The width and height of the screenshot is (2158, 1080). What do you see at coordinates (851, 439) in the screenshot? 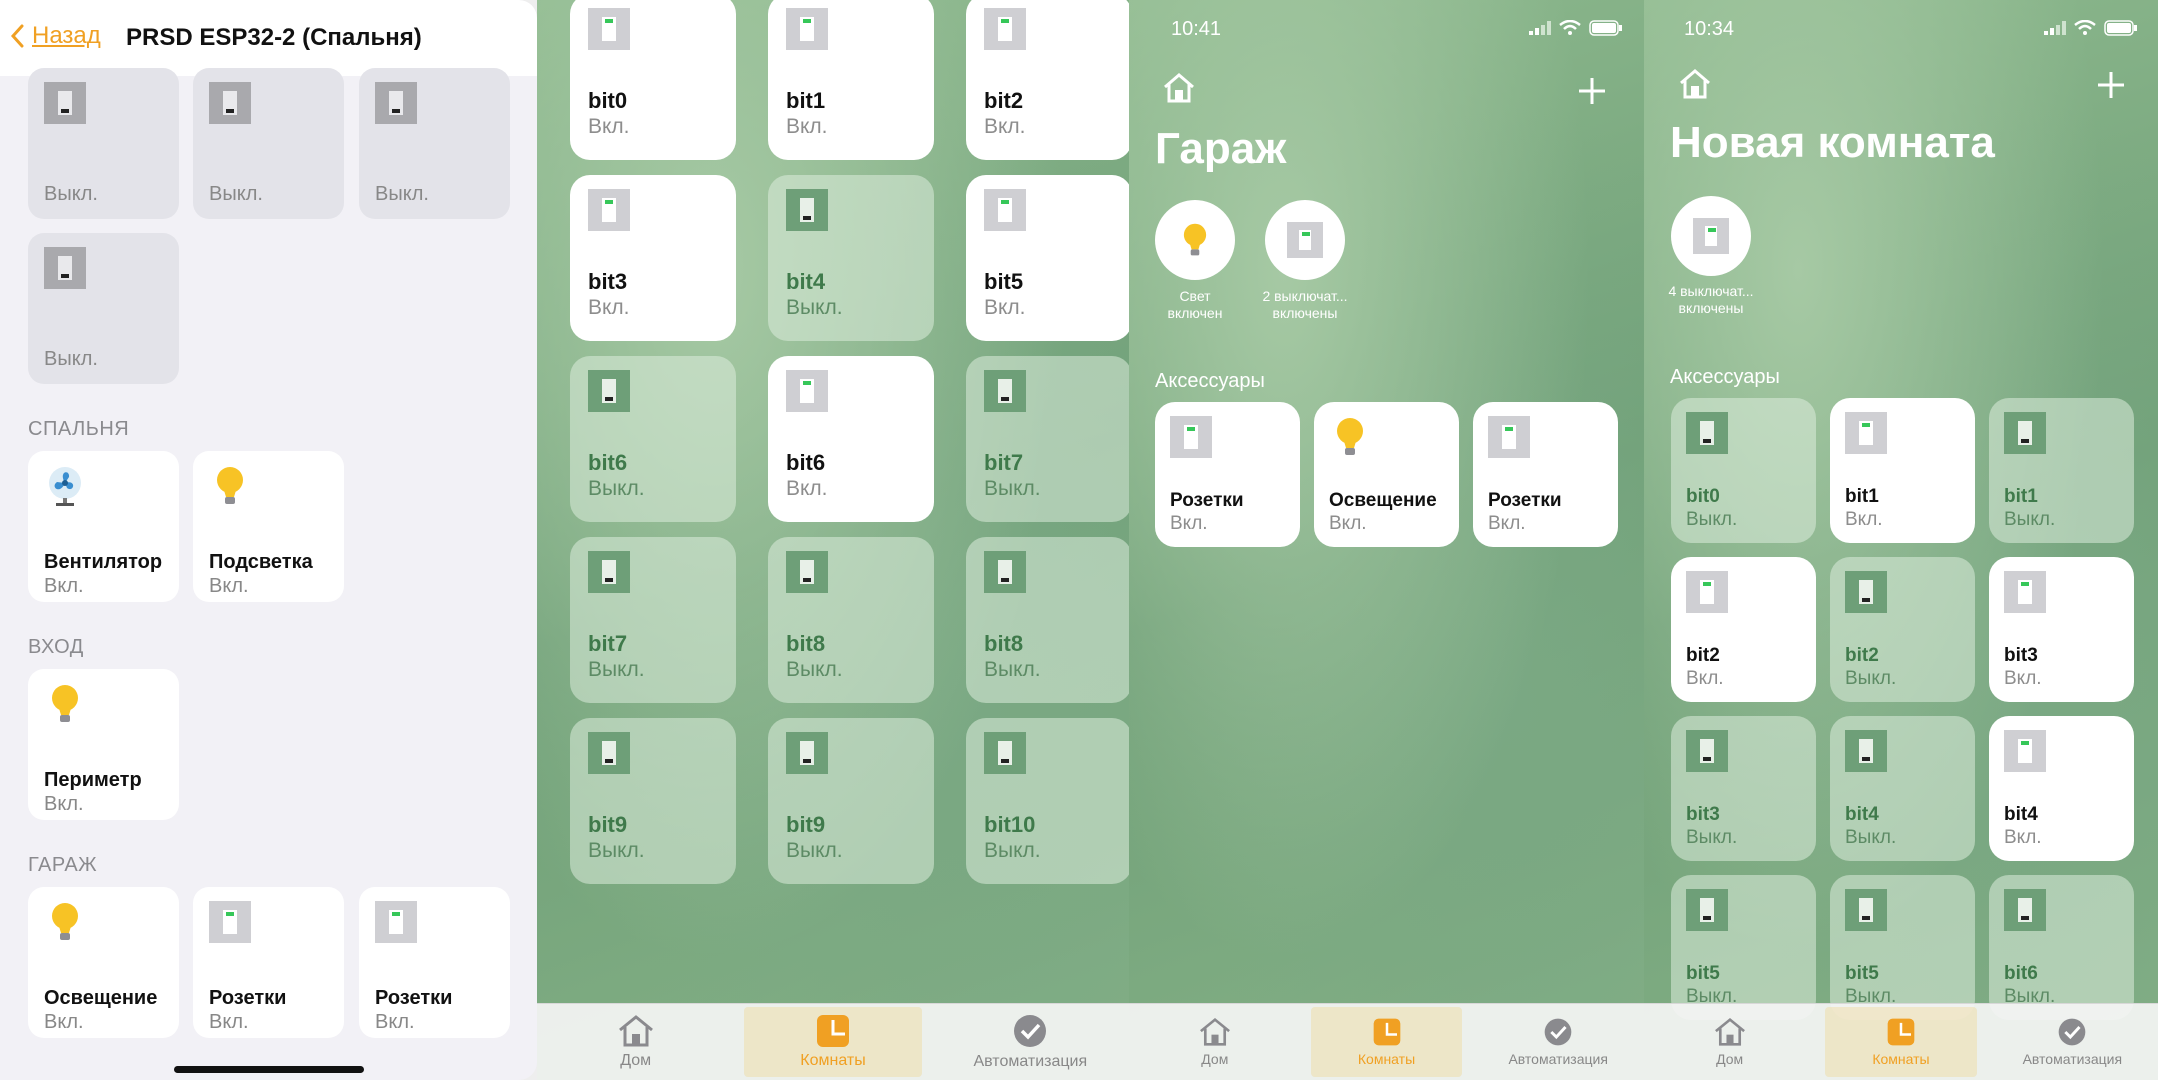
I see `accessory-tile: bit6 Вкл.` at bounding box center [851, 439].